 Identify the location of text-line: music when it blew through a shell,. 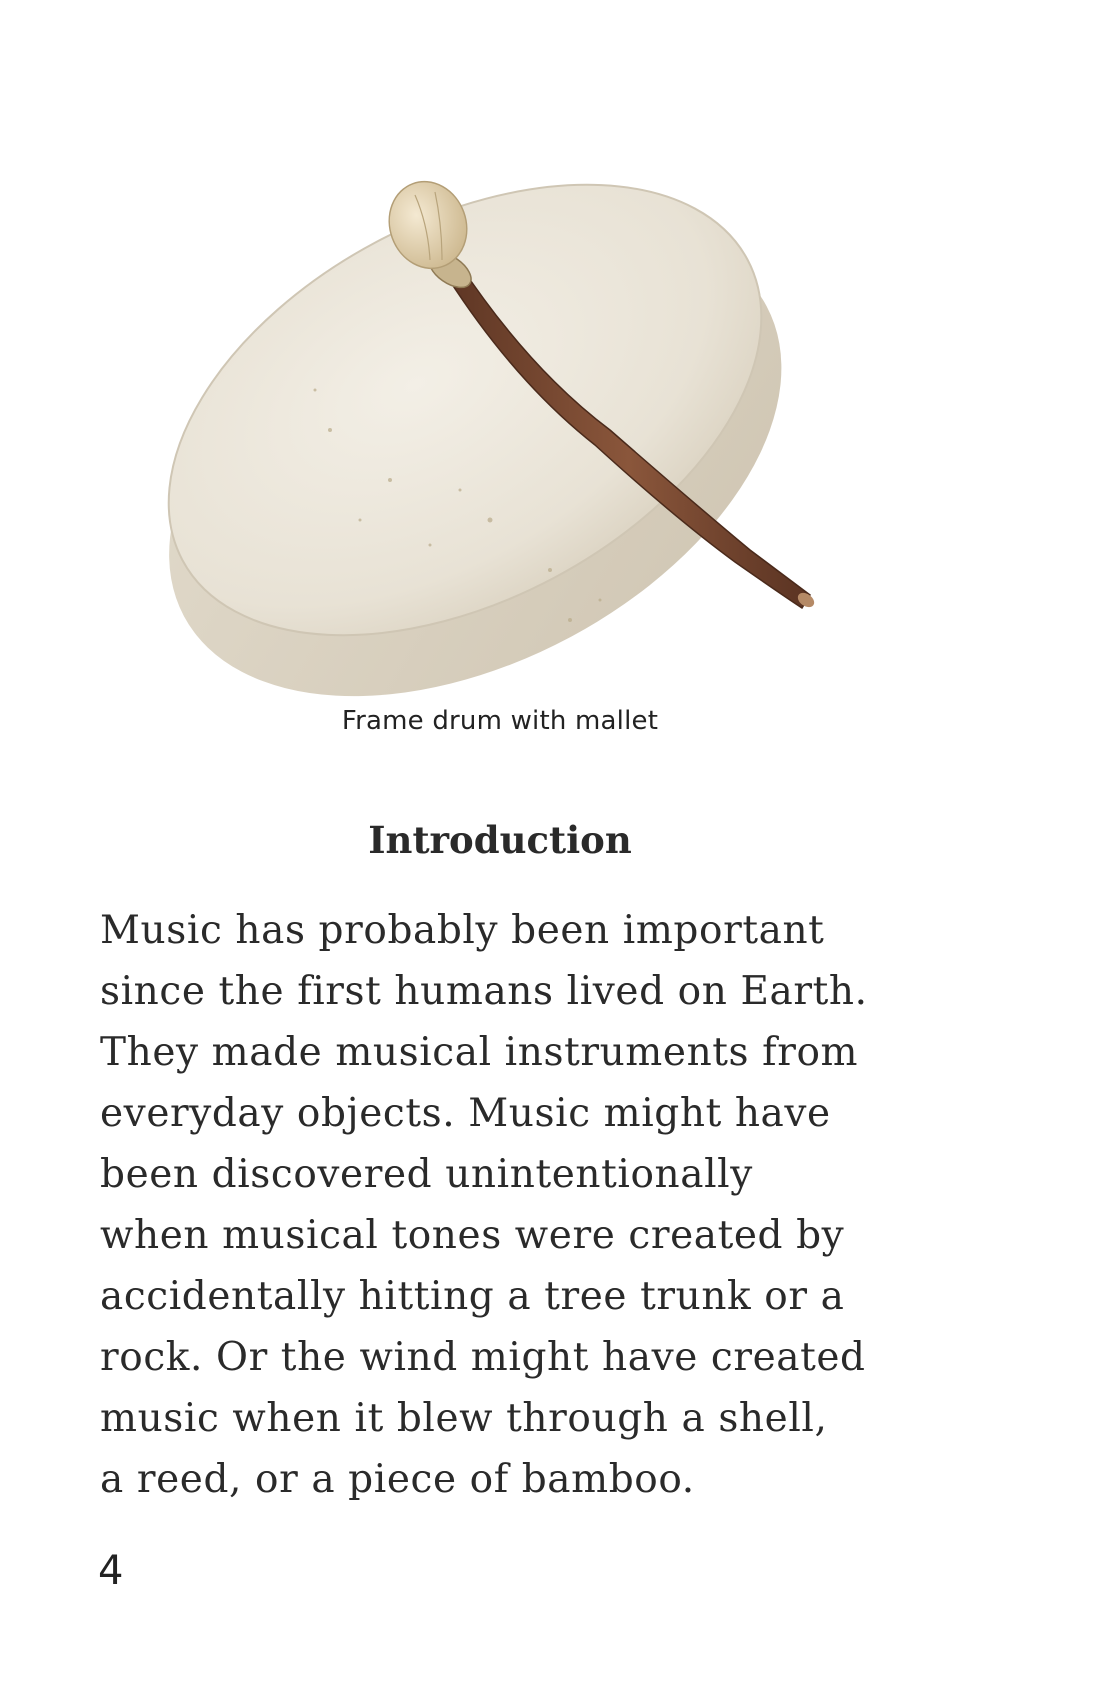
(464, 1418).